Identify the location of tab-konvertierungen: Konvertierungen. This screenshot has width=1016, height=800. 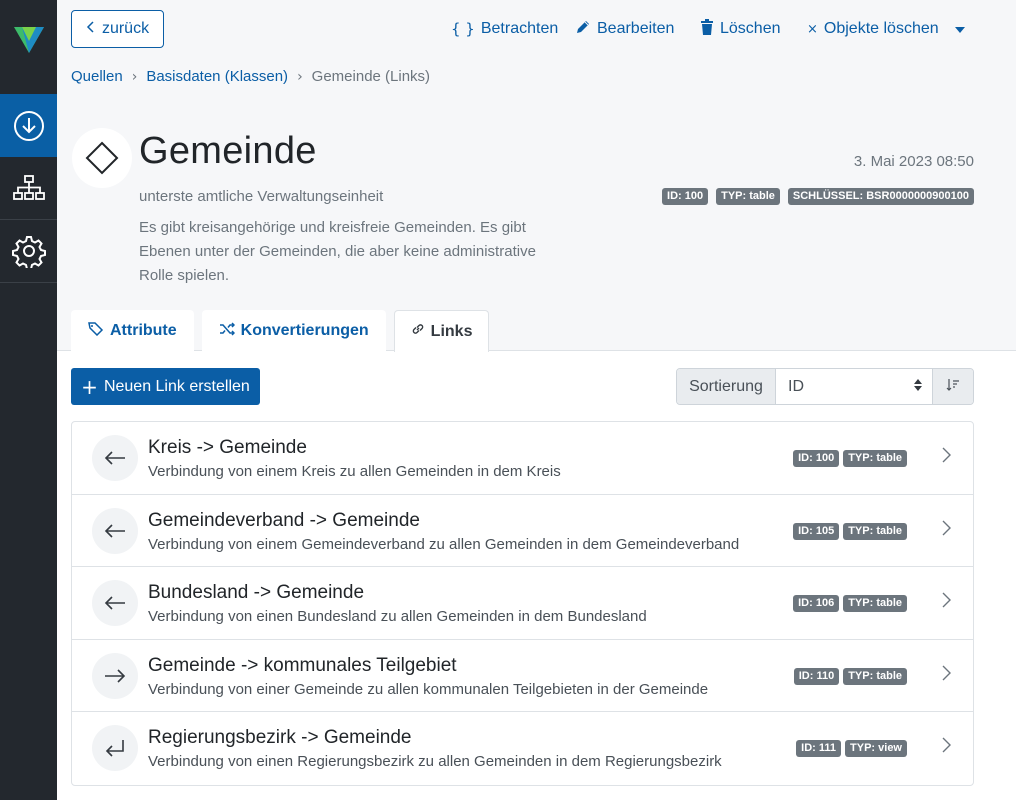
(293, 330).